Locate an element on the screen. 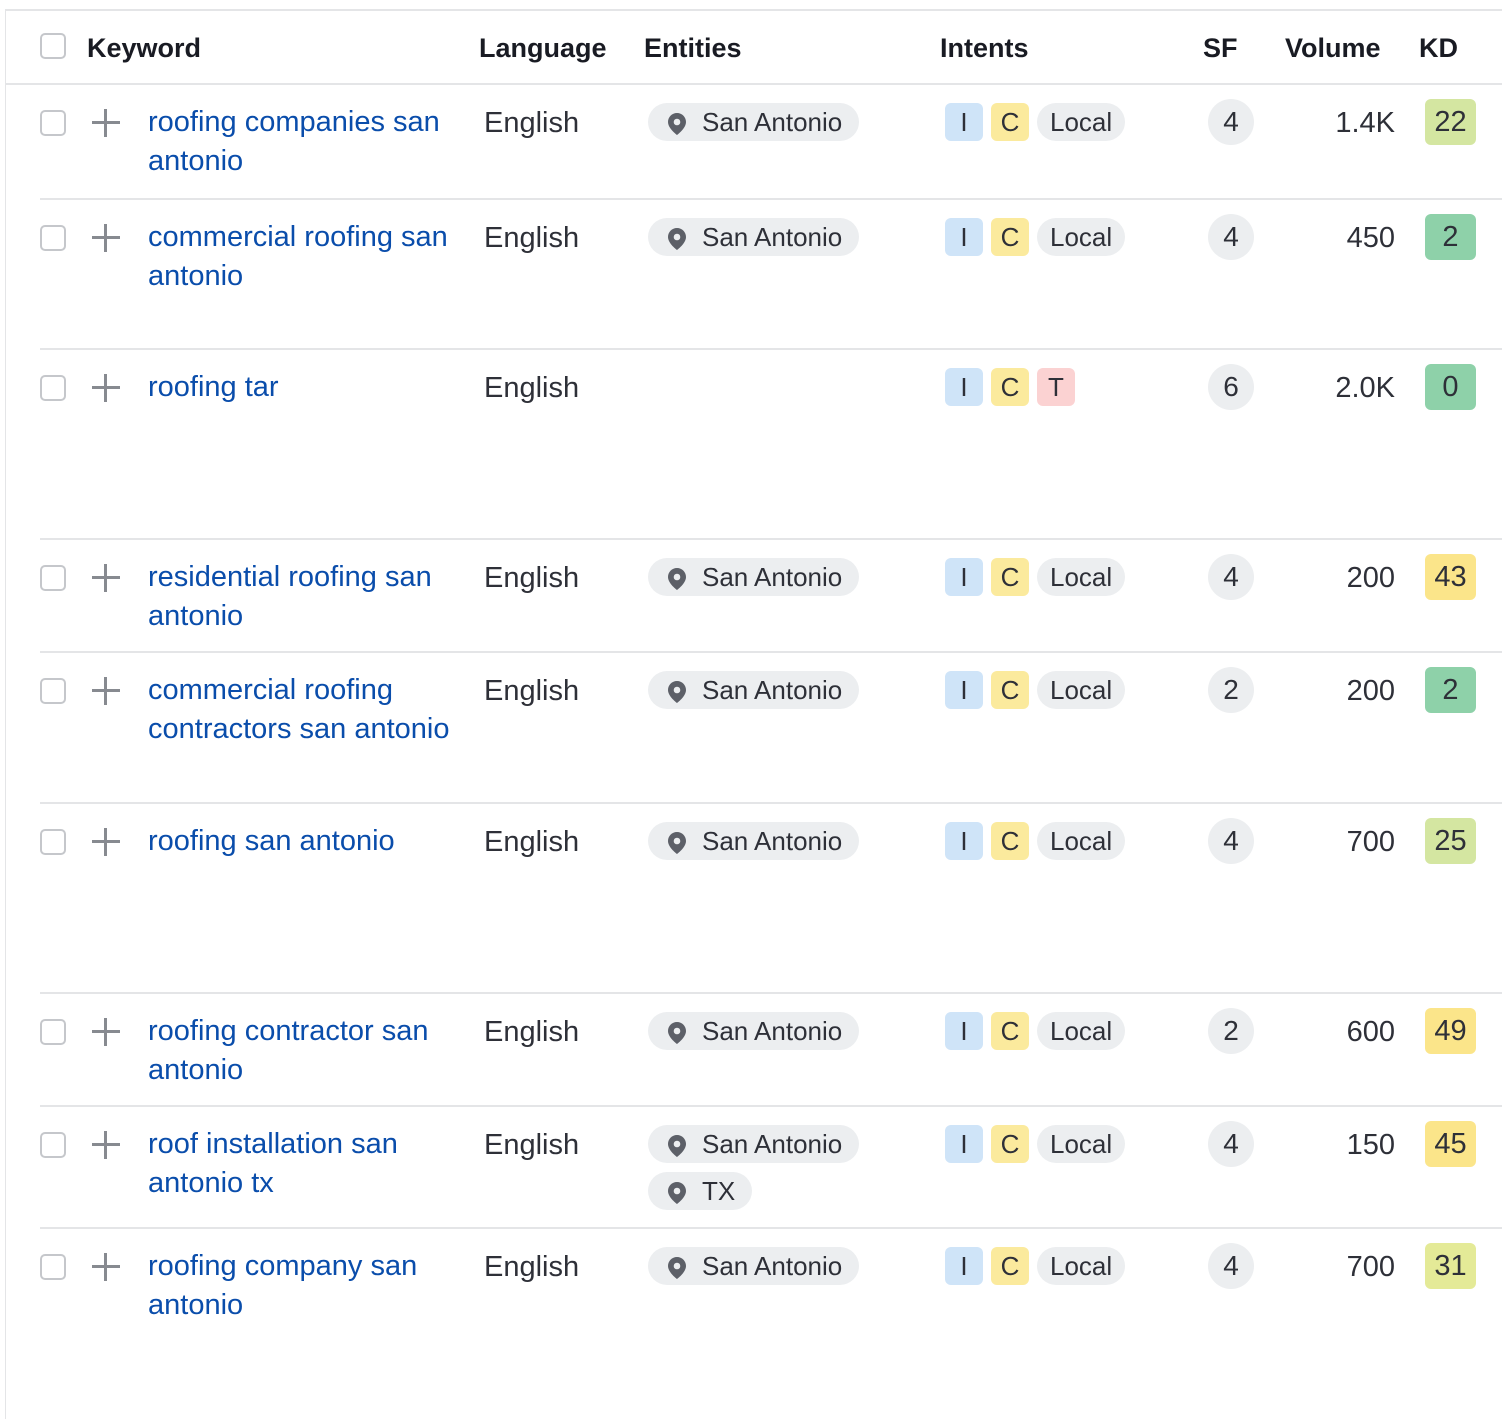  intent-badge-t: T is located at coordinates (1056, 387).